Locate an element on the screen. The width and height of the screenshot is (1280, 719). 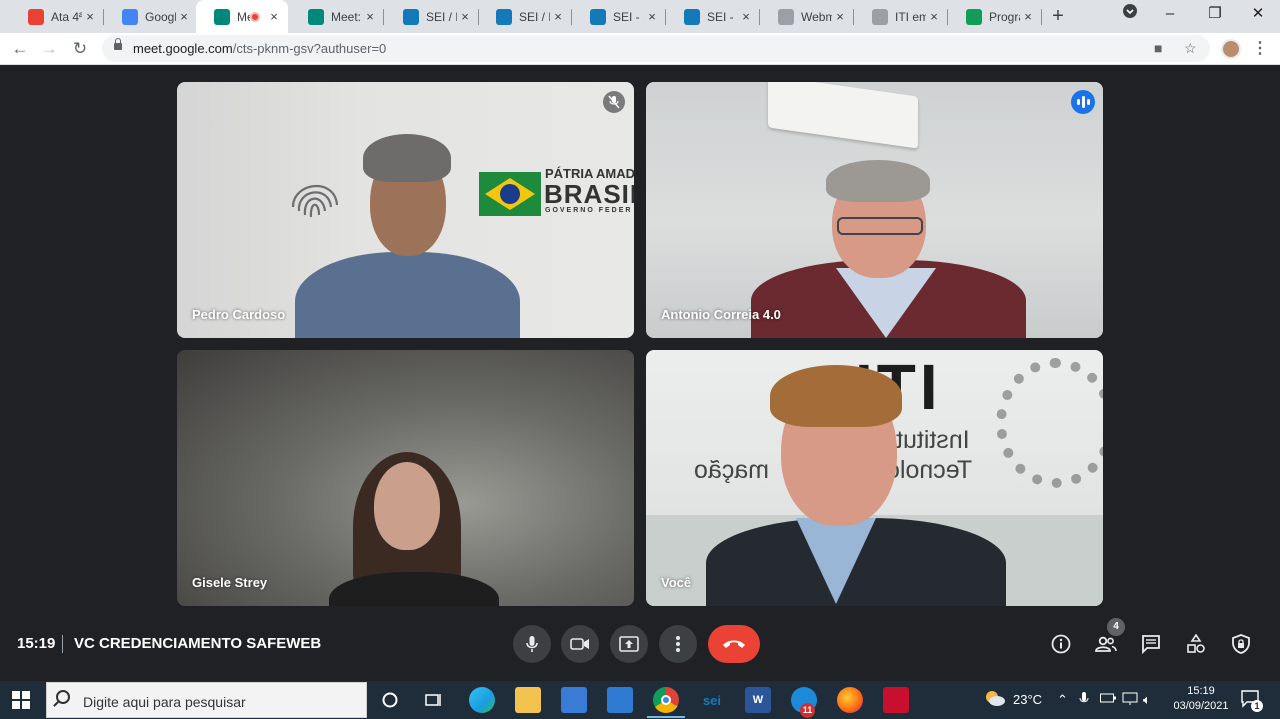
microphone-icon is located at coordinates (532, 644).